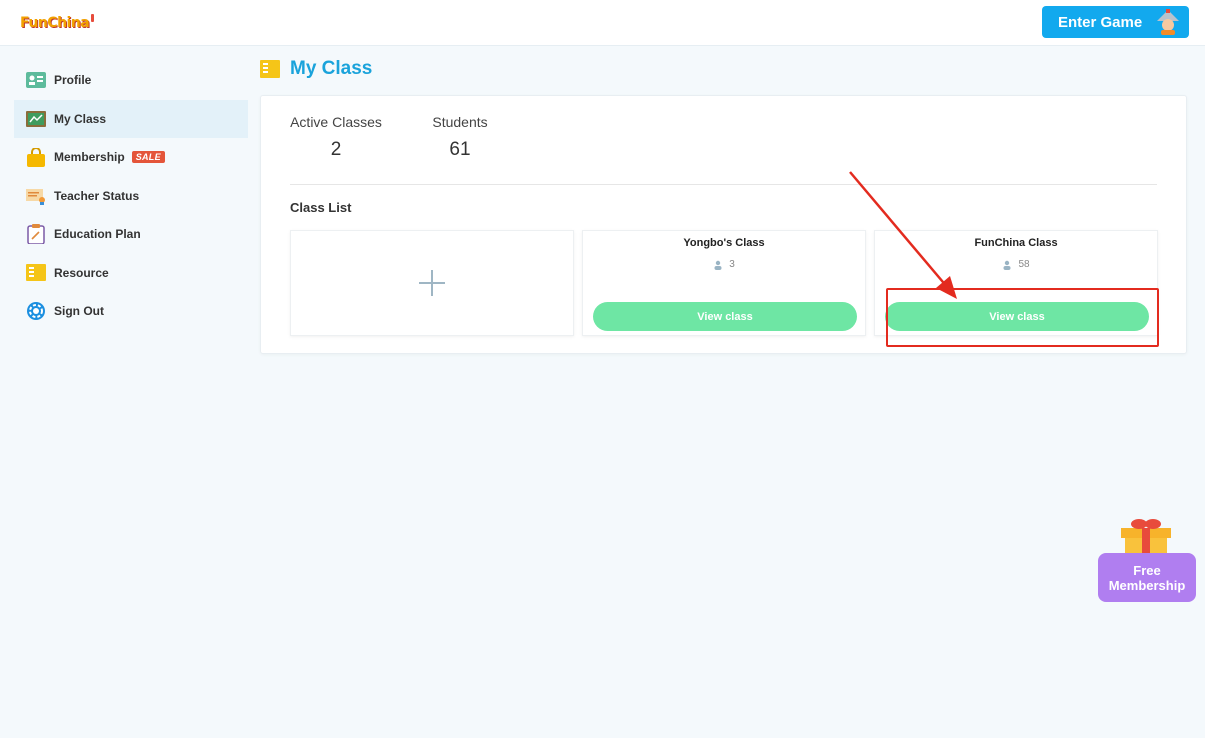  Describe the element at coordinates (79, 311) in the screenshot. I see `sidebar-item-label: Sign Out` at that location.